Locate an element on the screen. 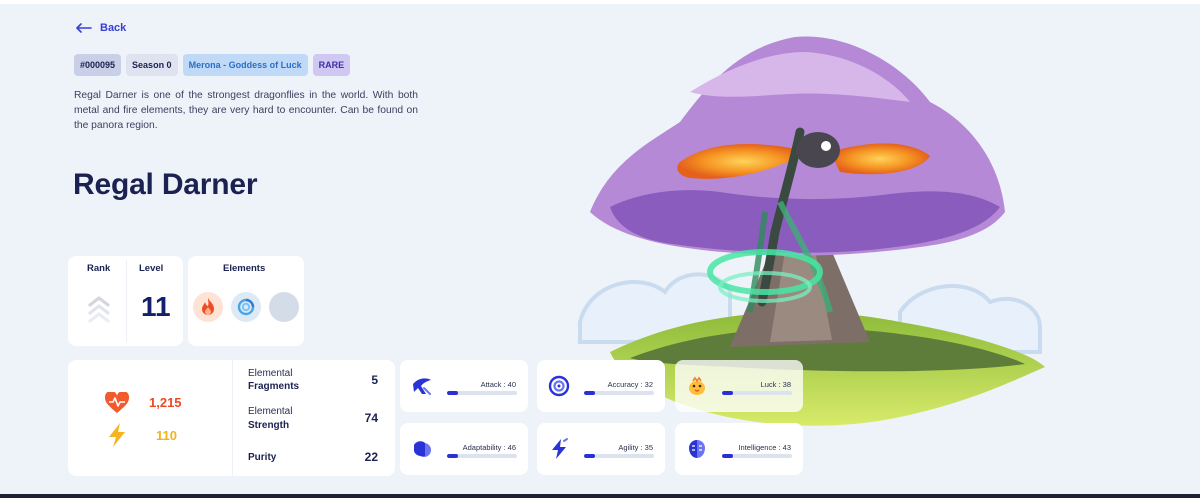  purity-value: 22 is located at coordinates (371, 457).